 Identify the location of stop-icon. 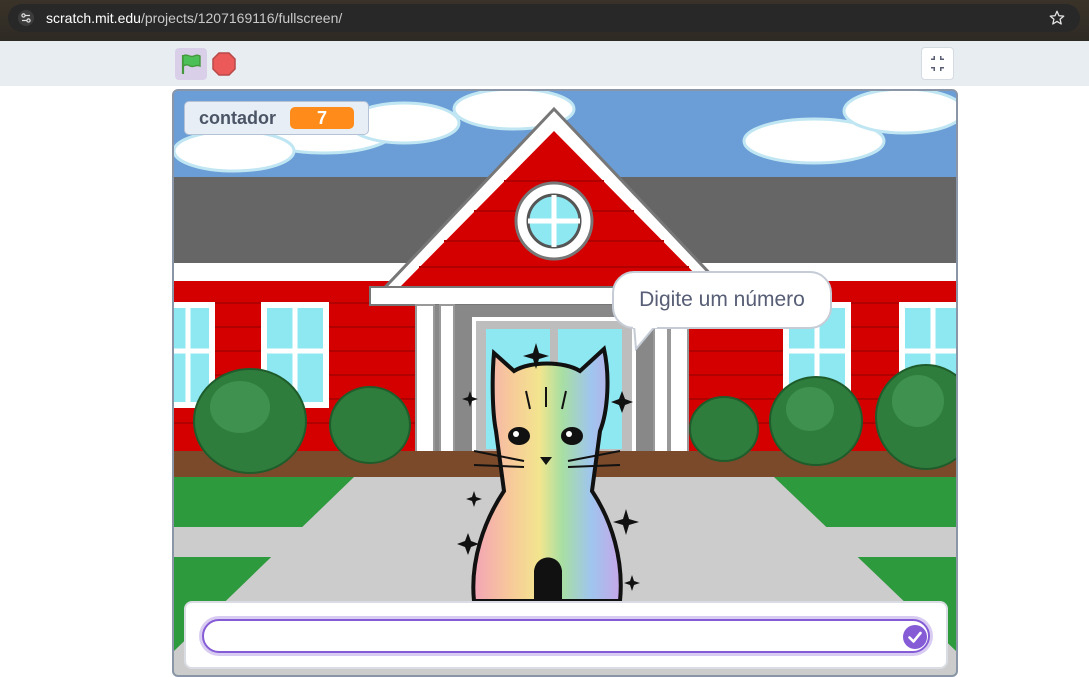
(224, 64).